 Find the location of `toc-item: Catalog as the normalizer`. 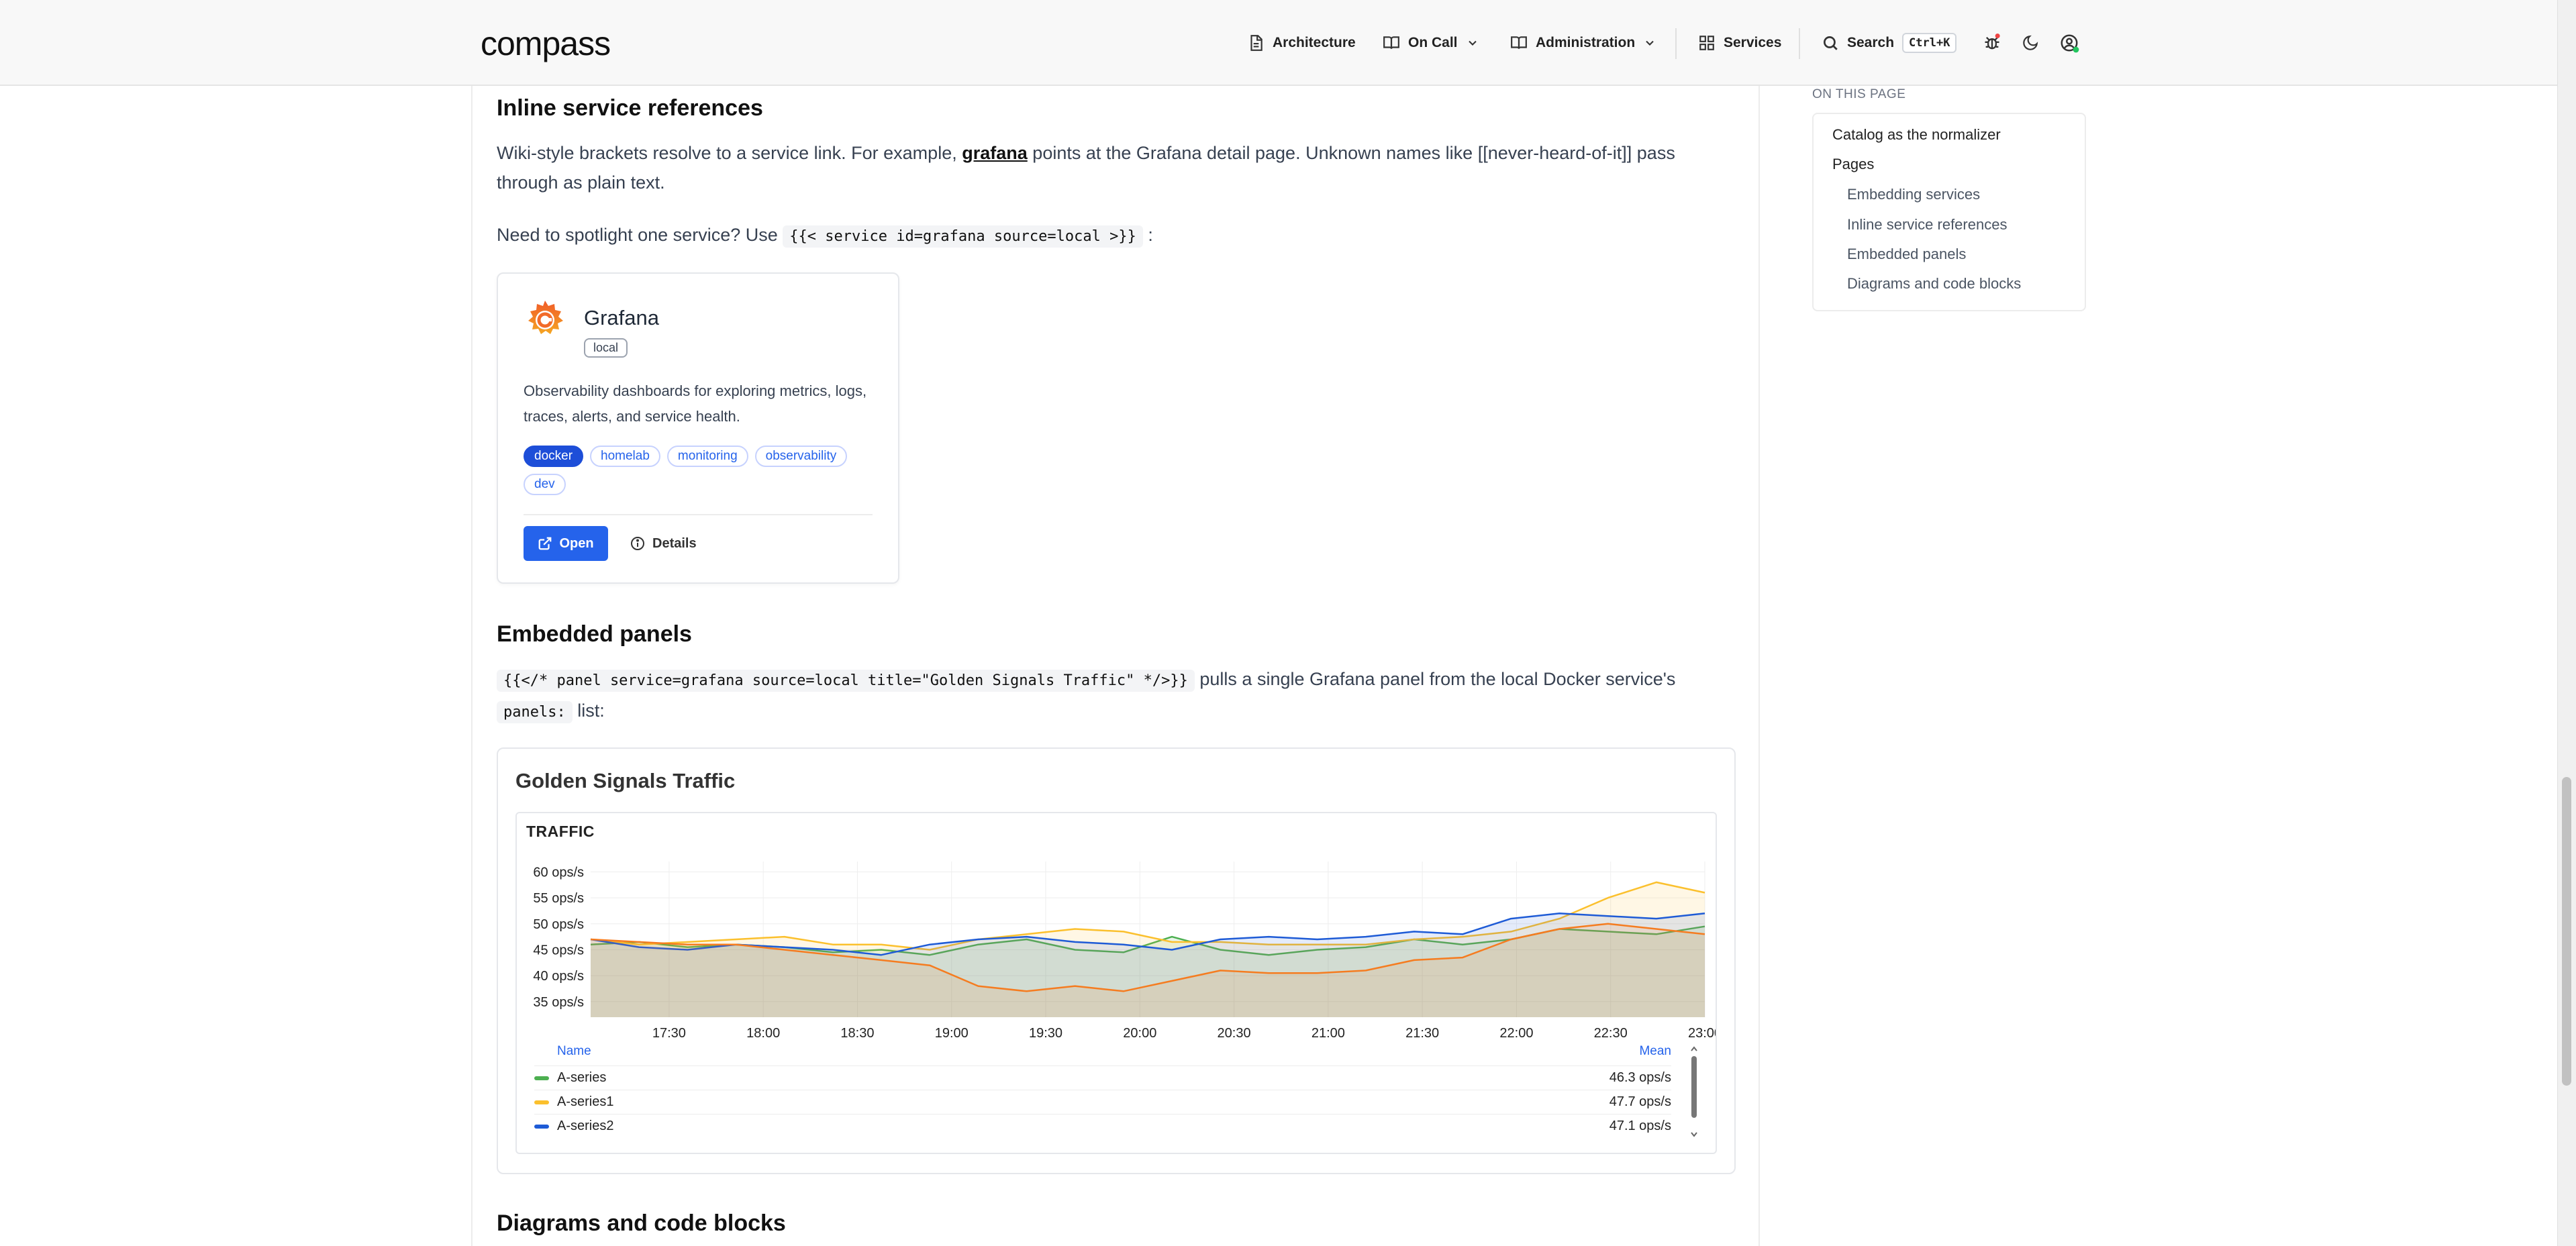

toc-item: Catalog as the normalizer is located at coordinates (1916, 135).